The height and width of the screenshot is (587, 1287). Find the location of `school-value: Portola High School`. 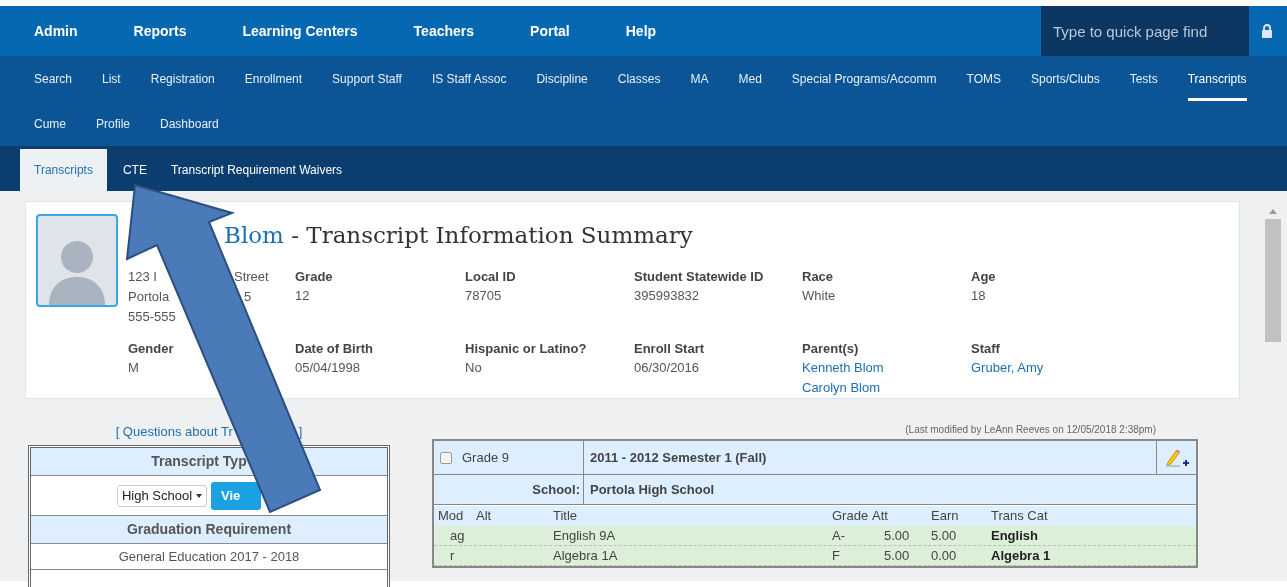

school-value: Portola High School is located at coordinates (652, 489).